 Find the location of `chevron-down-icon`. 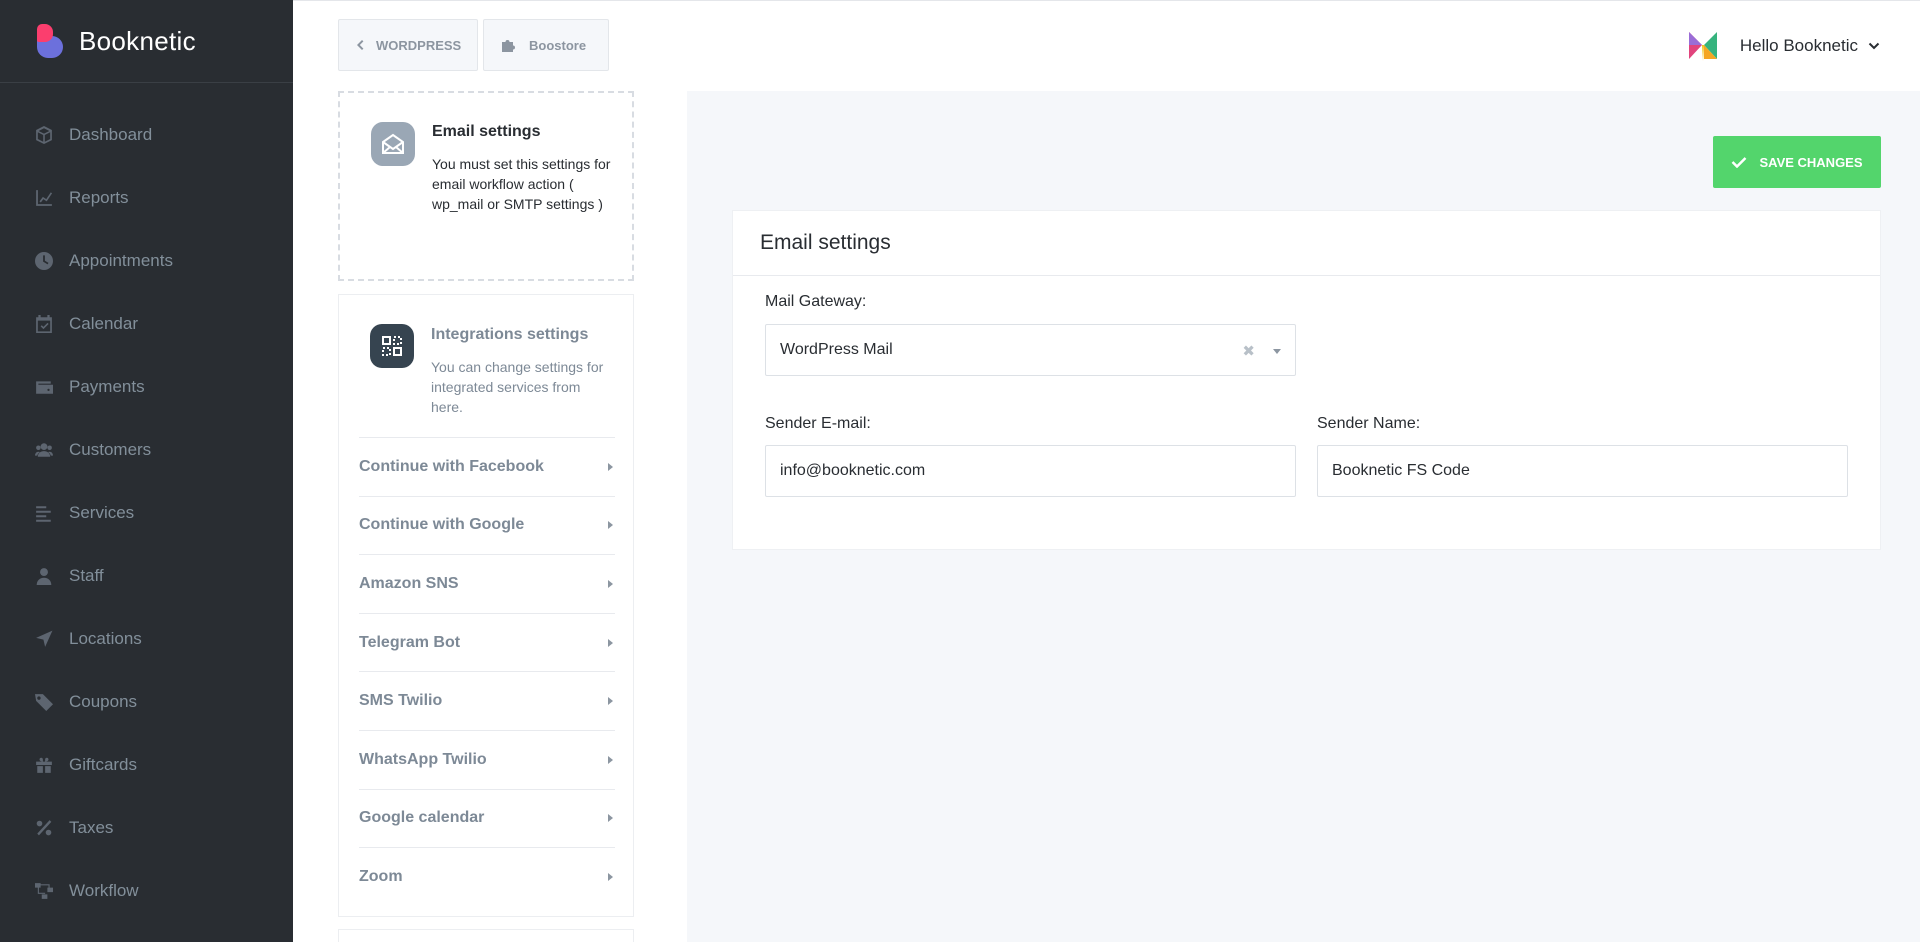

chevron-down-icon is located at coordinates (1874, 46).